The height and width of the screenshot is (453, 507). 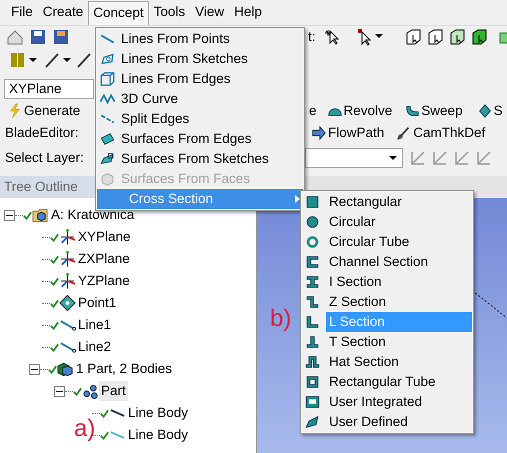 I want to click on tool-button: FlowPath, so click(x=347, y=133).